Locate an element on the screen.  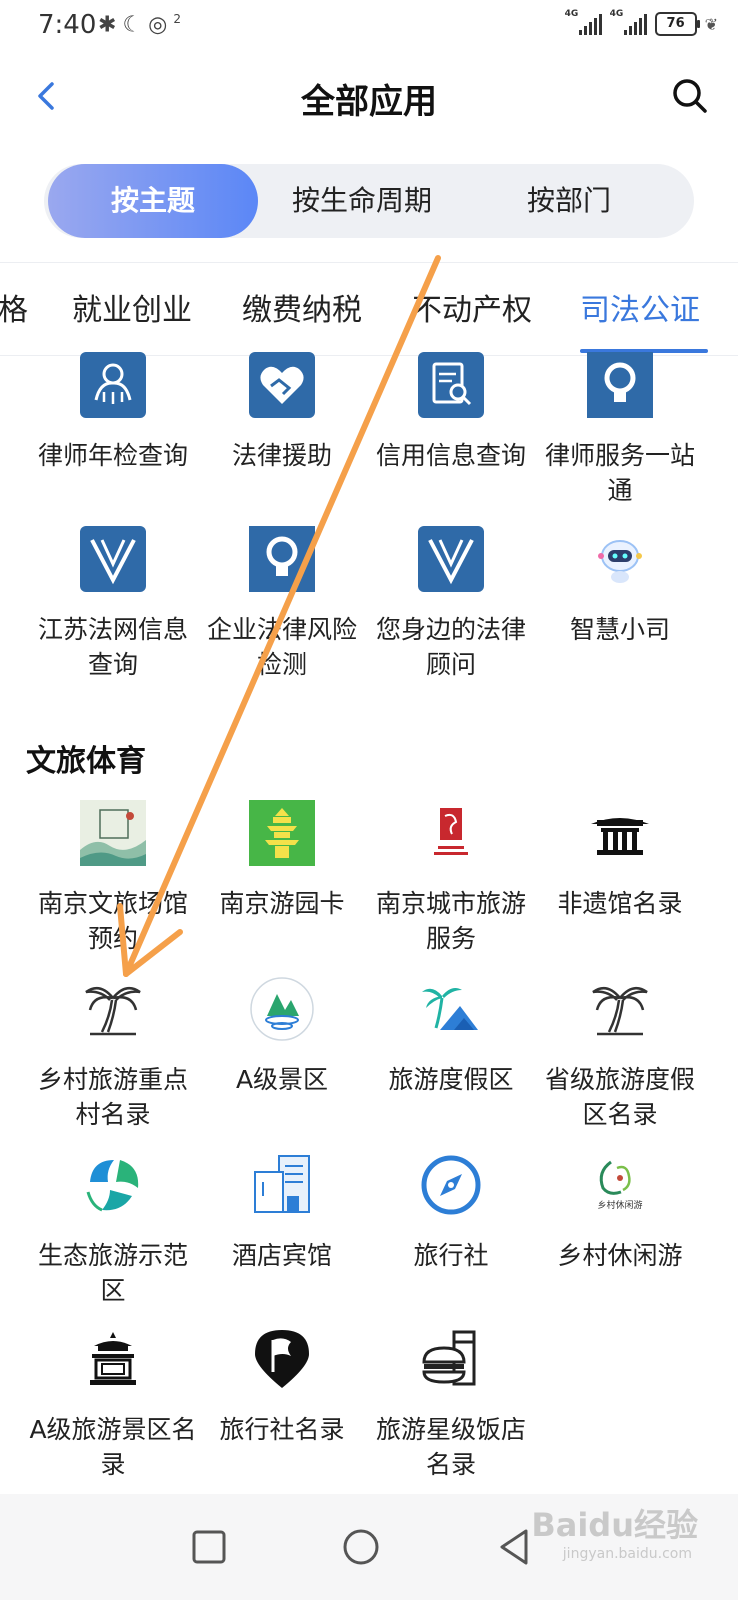
app-credit-info-query: 信用信息查询 is located at coordinates (451, 412).